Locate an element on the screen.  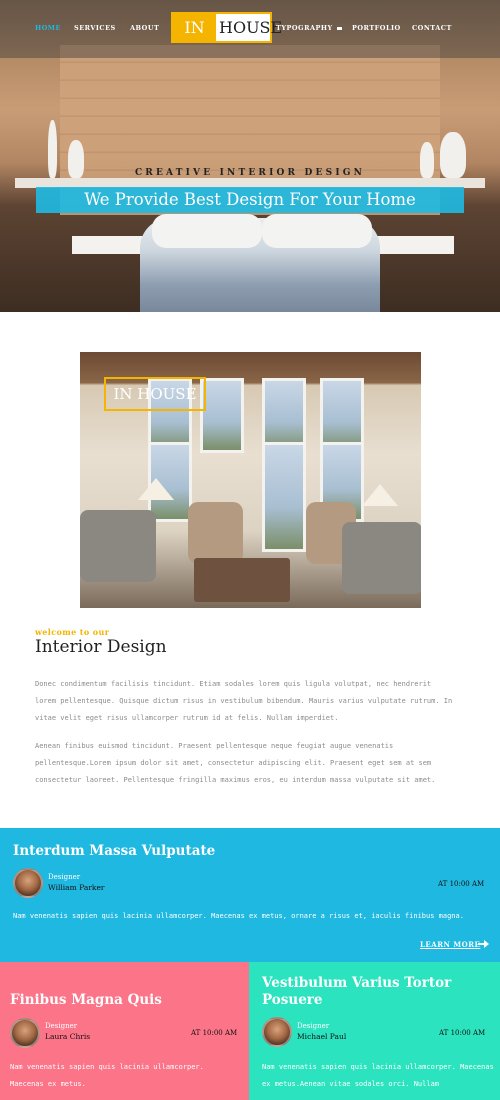
coffee-table is located at coordinates (242, 580).